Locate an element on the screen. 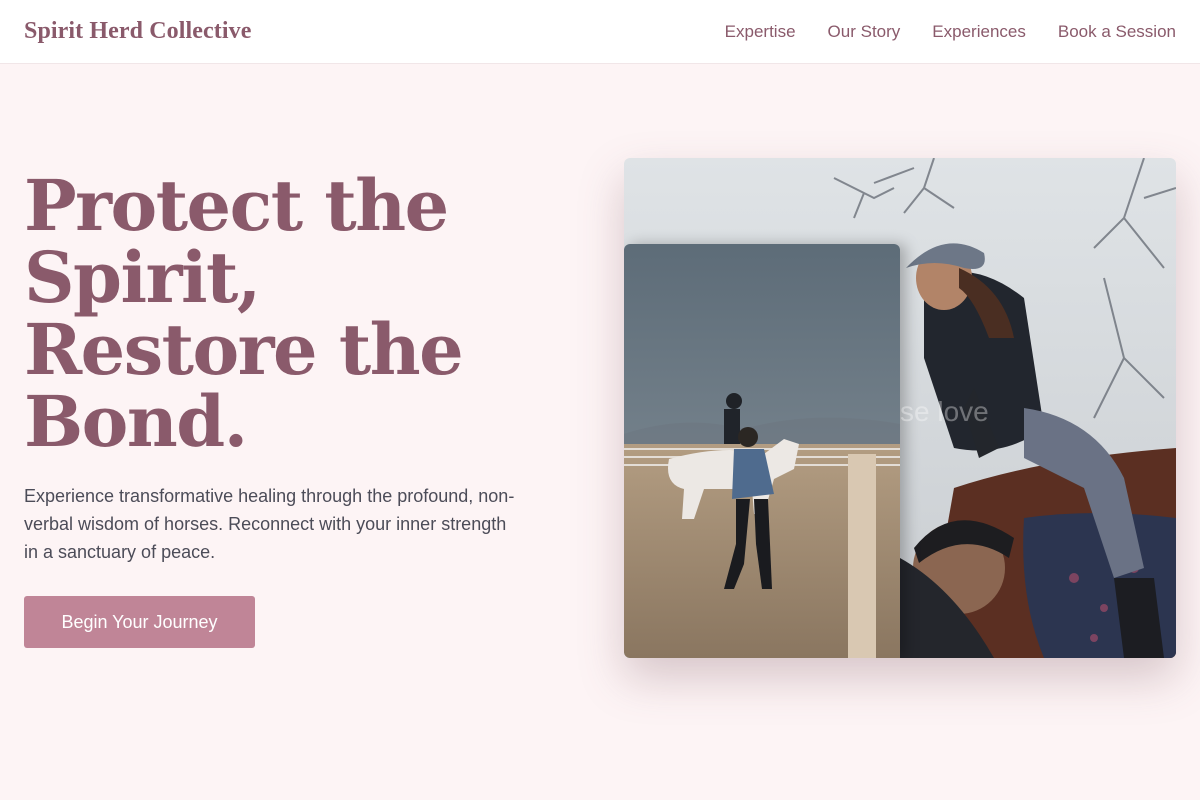  nav-link-expertise: Expertise is located at coordinates (760, 32).